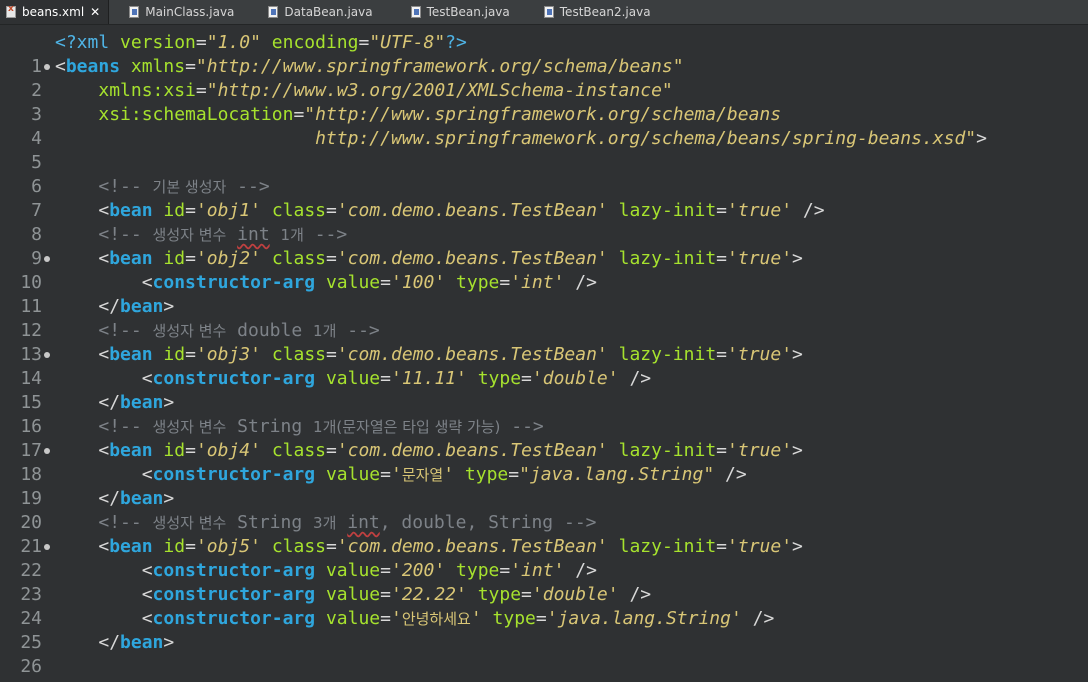  I want to click on attr-value: '안녕하세요', so click(436, 618).